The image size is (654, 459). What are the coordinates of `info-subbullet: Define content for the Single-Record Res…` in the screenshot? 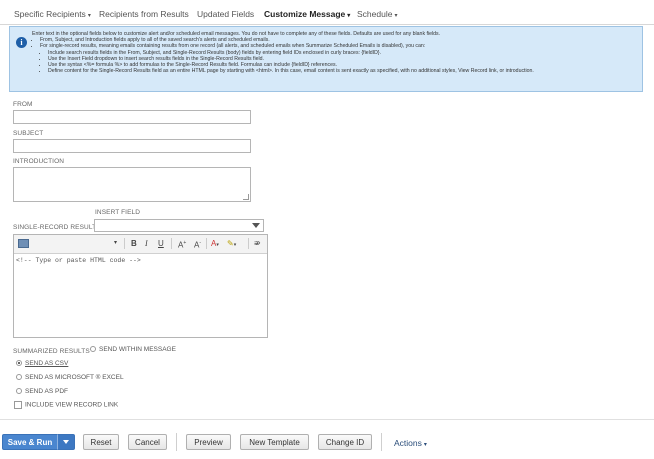 It's located at (342, 71).